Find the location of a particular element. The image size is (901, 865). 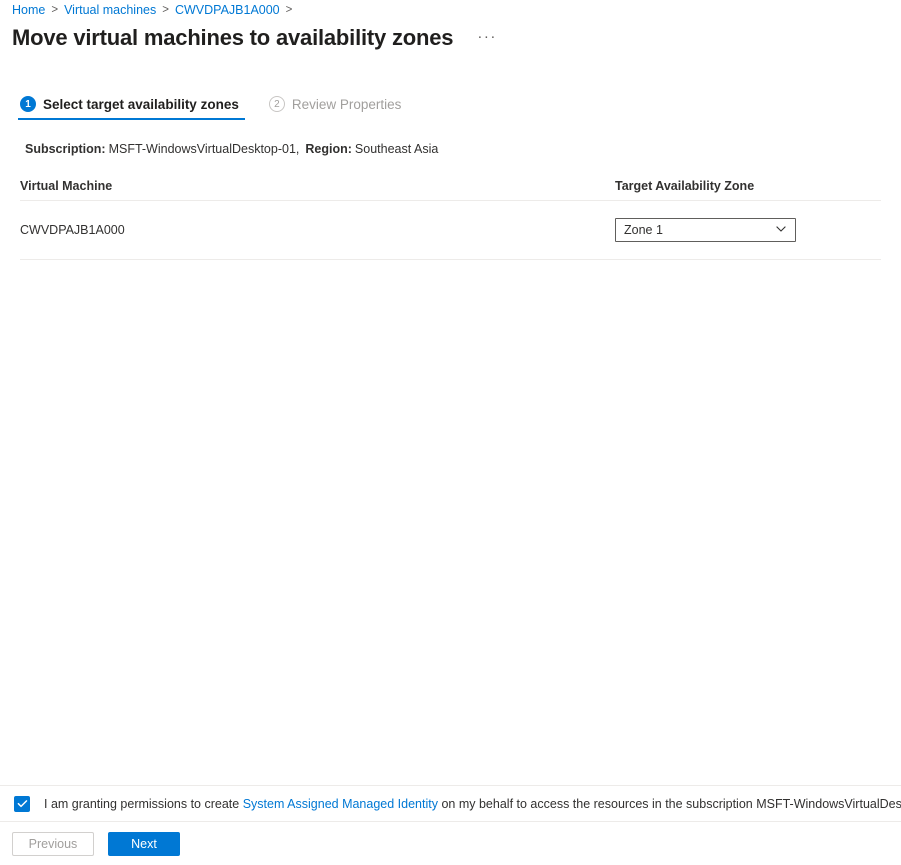

previous-button: Previous is located at coordinates (53, 843).